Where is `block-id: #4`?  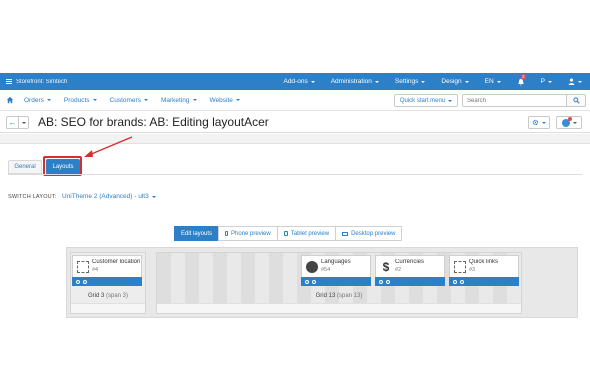 block-id: #4 is located at coordinates (95, 270).